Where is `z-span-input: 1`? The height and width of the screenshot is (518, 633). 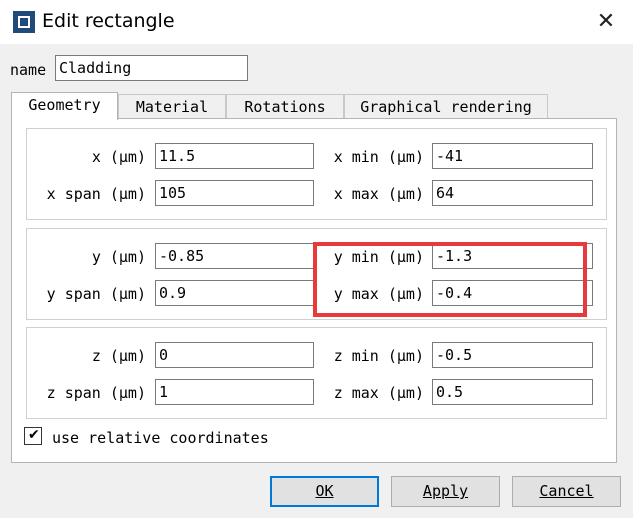 z-span-input: 1 is located at coordinates (234, 392).